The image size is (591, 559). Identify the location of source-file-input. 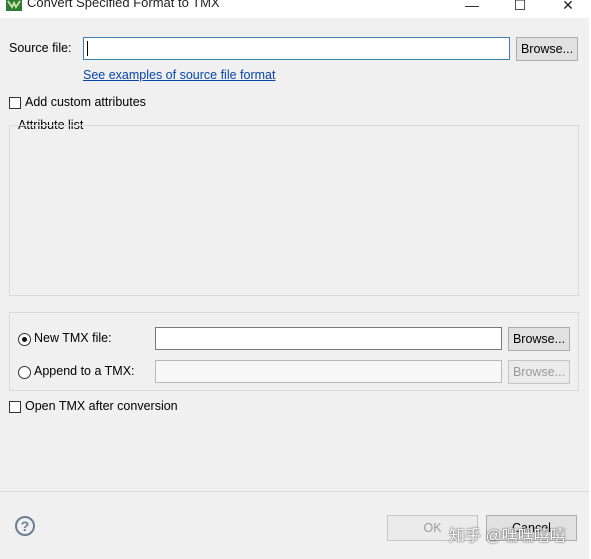
(296, 48).